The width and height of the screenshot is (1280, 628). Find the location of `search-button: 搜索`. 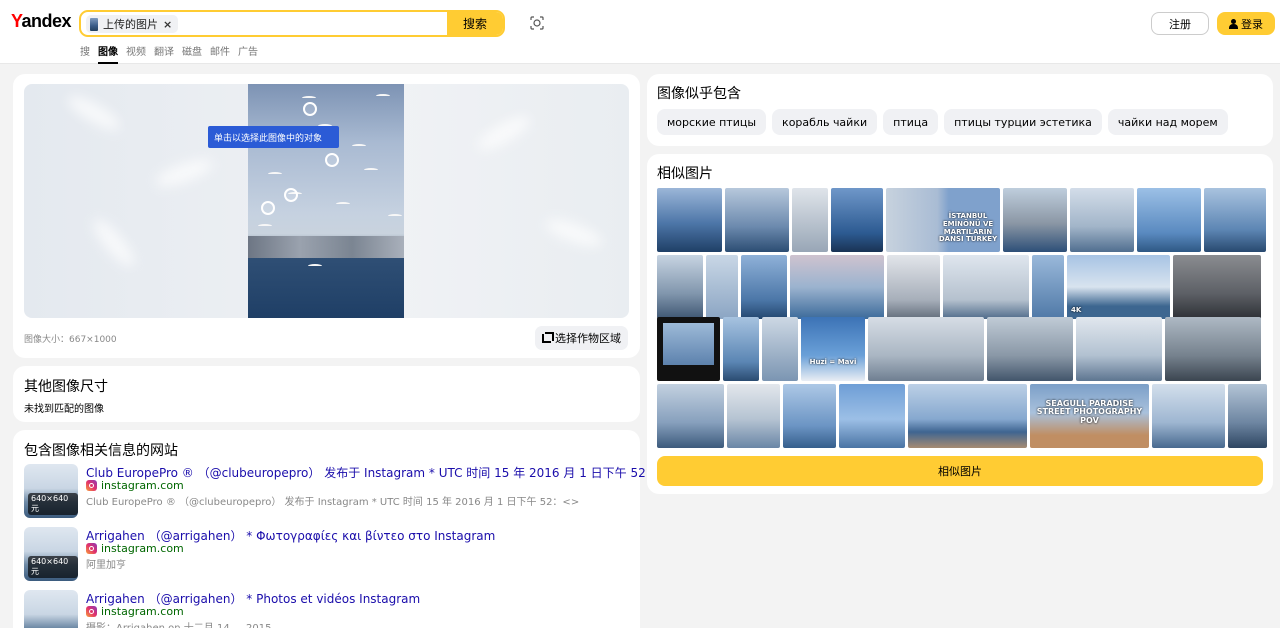

search-button: 搜索 is located at coordinates (475, 23).